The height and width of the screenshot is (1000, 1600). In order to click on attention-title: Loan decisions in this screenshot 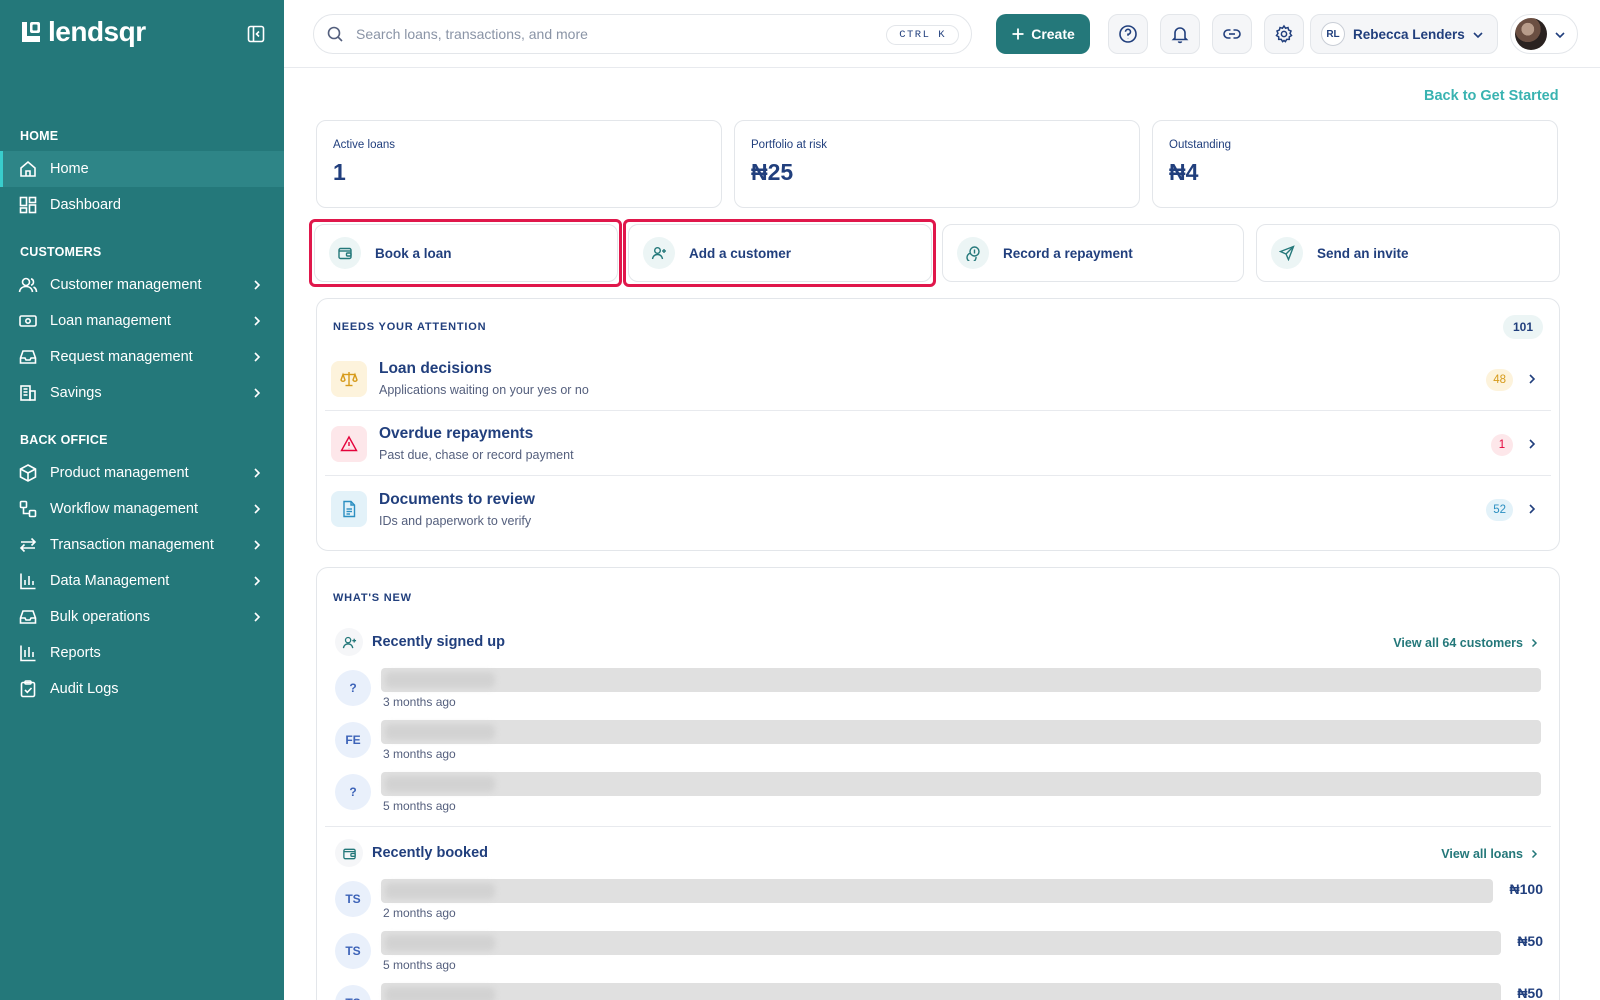, I will do `click(435, 368)`.